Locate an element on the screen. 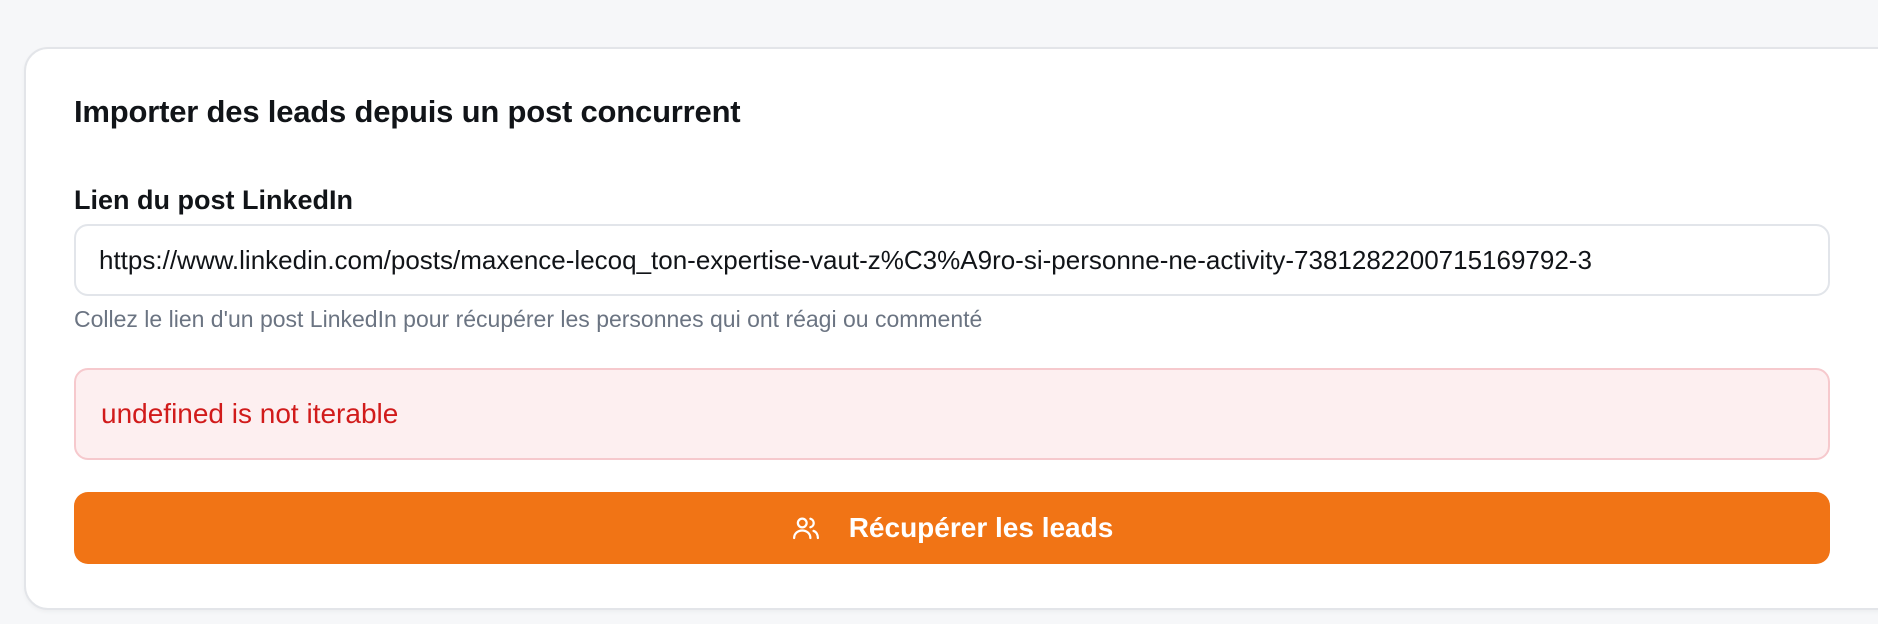  fetch-leads-button: Récupérer les leads is located at coordinates (952, 528).